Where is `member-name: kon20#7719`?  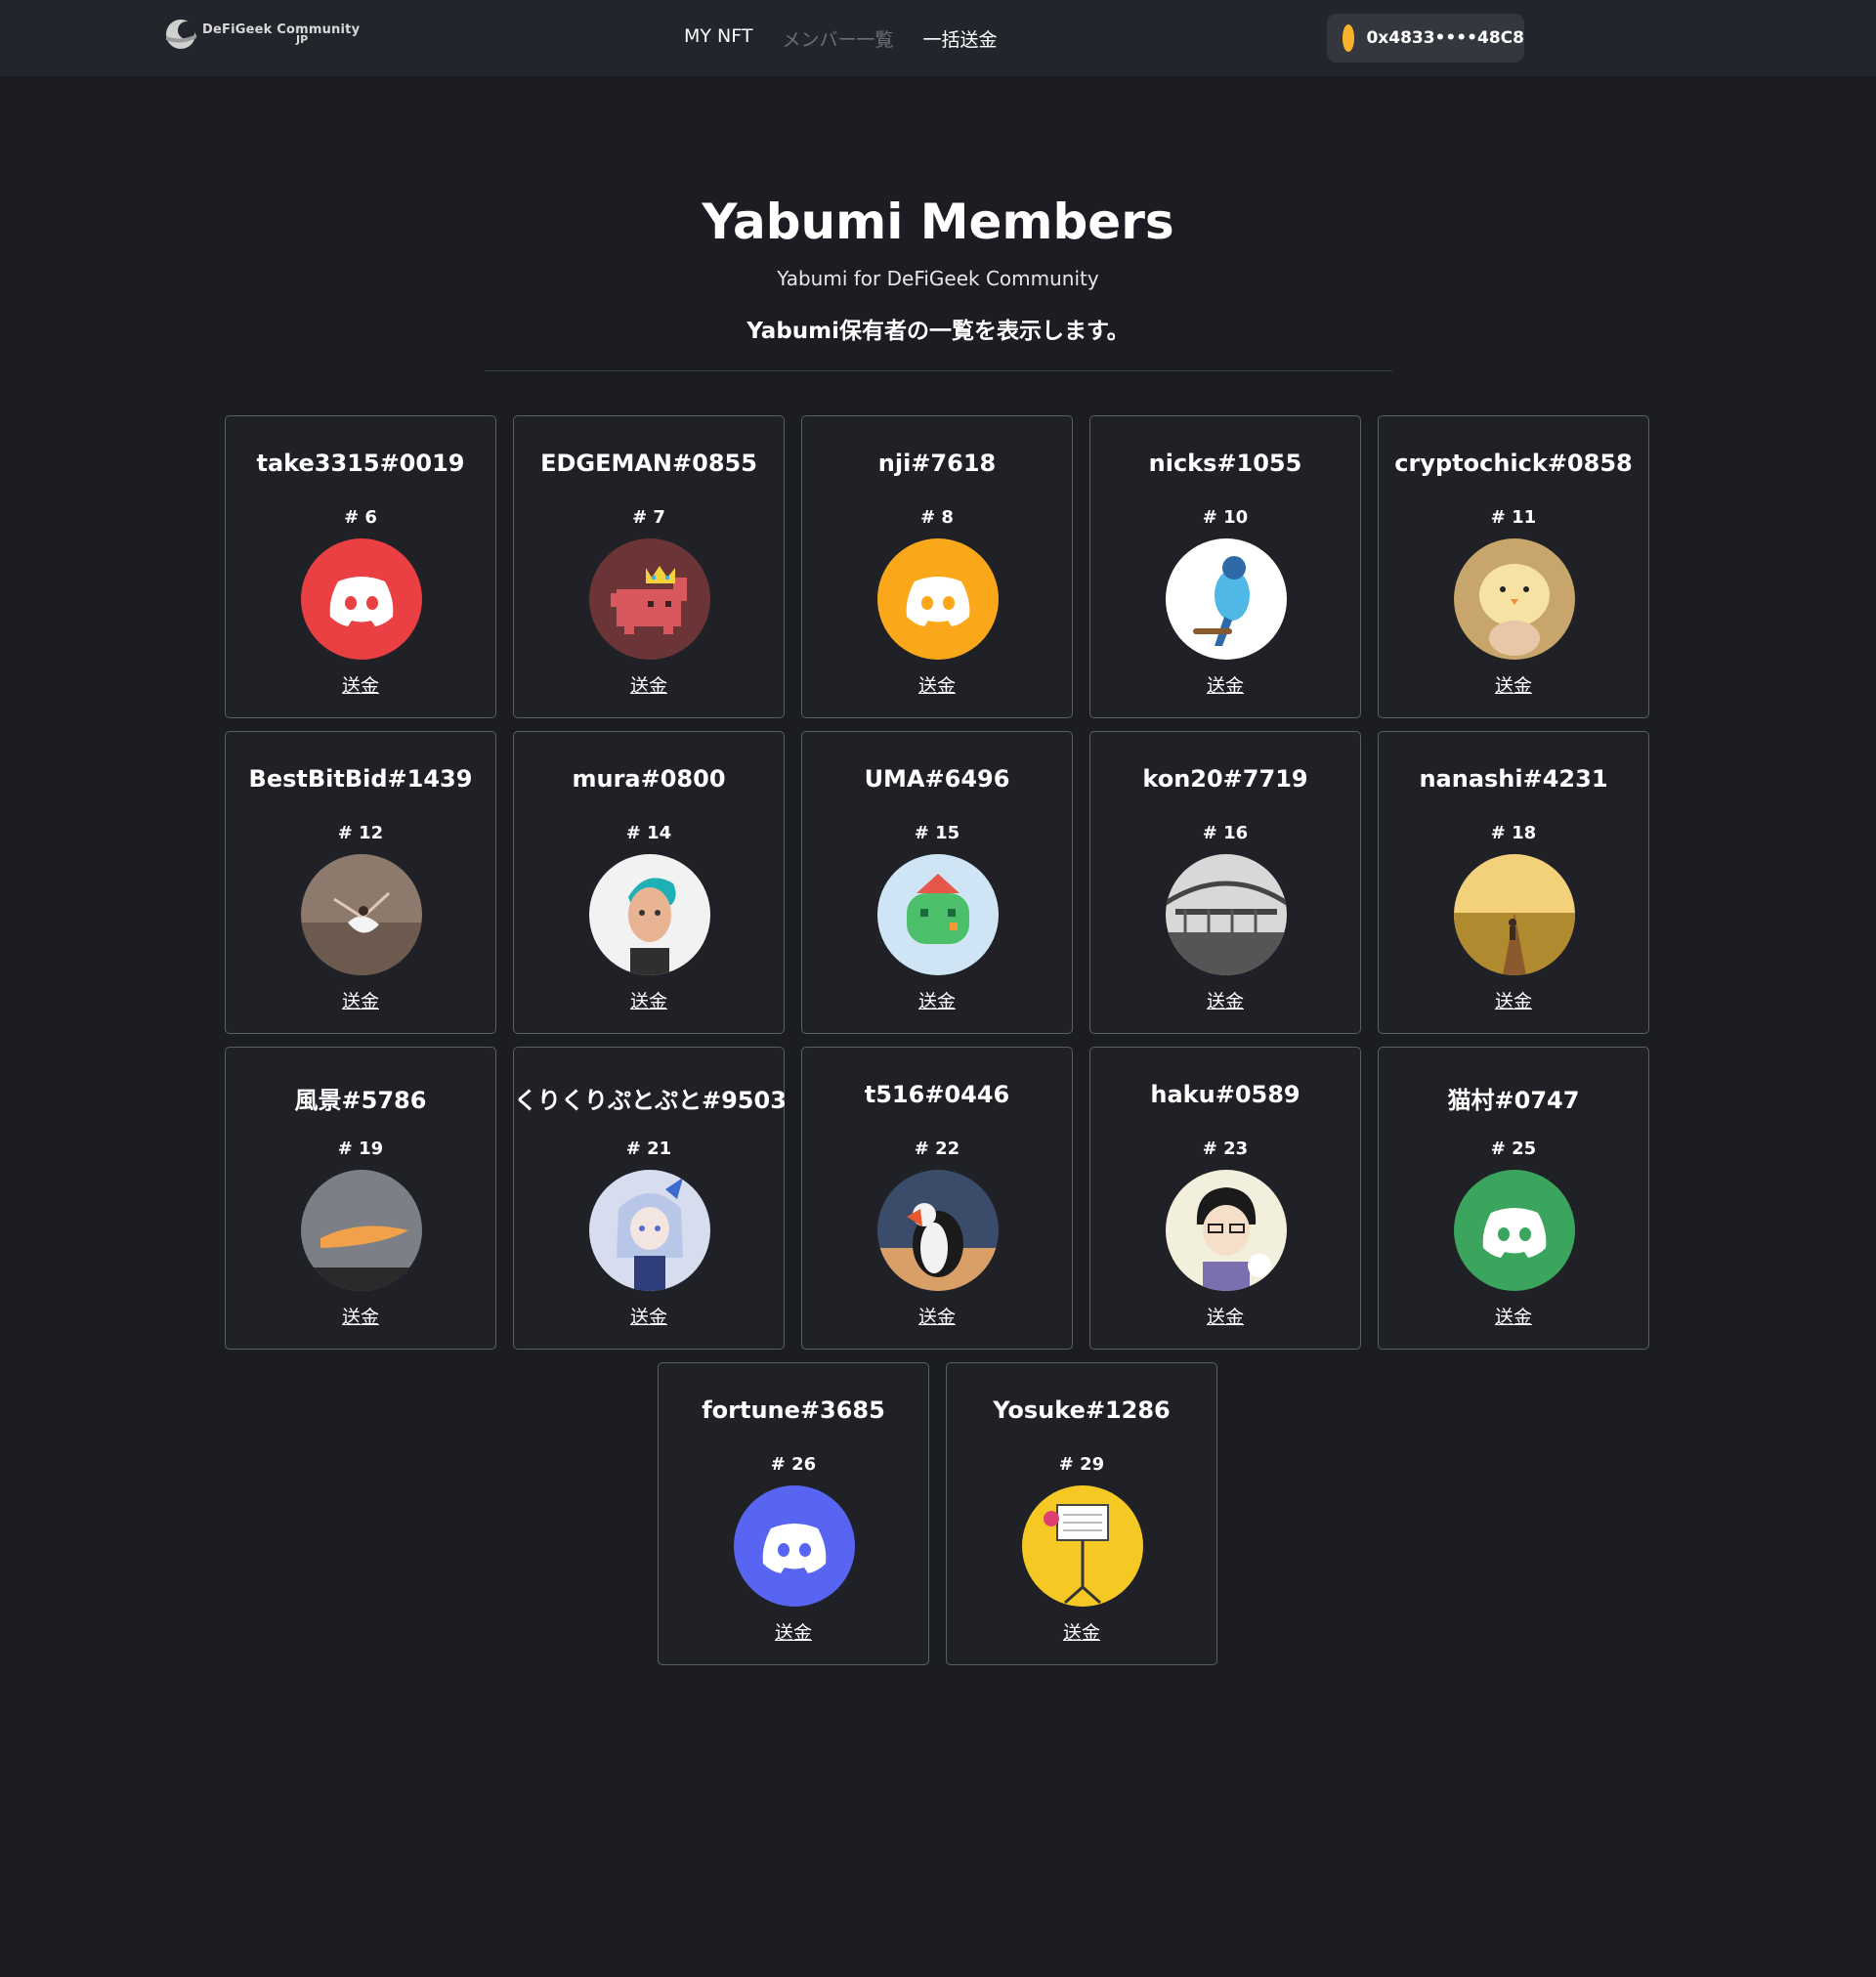 member-name: kon20#7719 is located at coordinates (1225, 779).